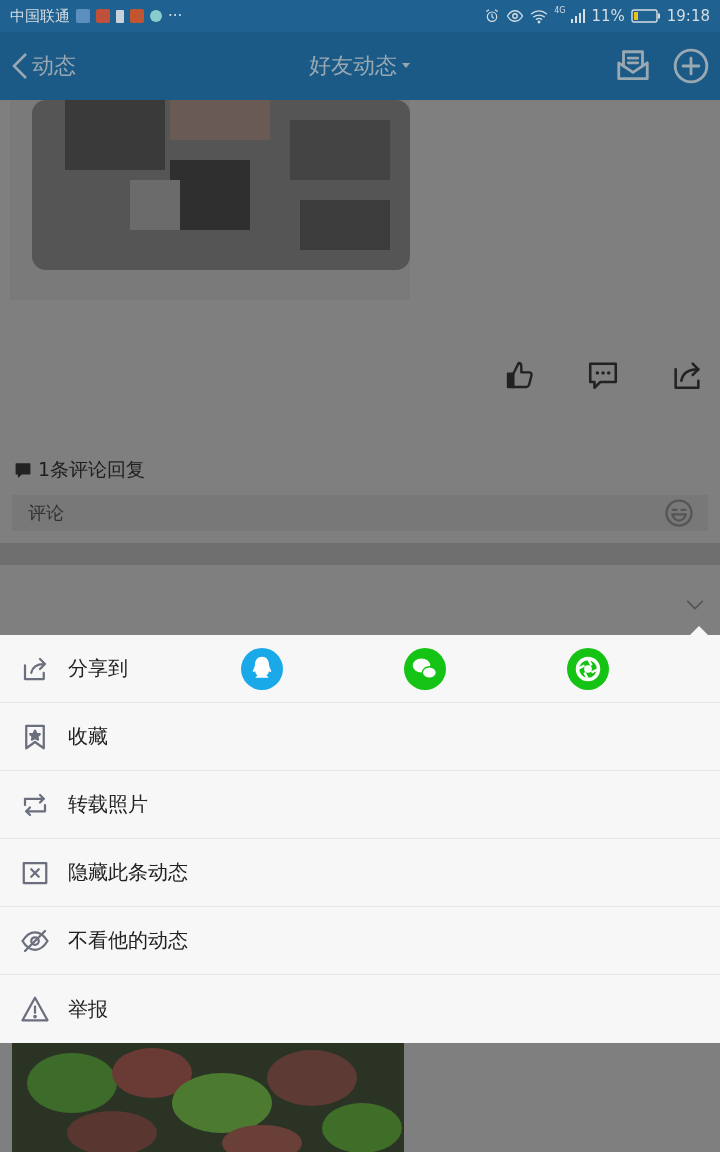  Describe the element at coordinates (92, 469) in the screenshot. I see `comment-count: 1条评论回复` at that location.